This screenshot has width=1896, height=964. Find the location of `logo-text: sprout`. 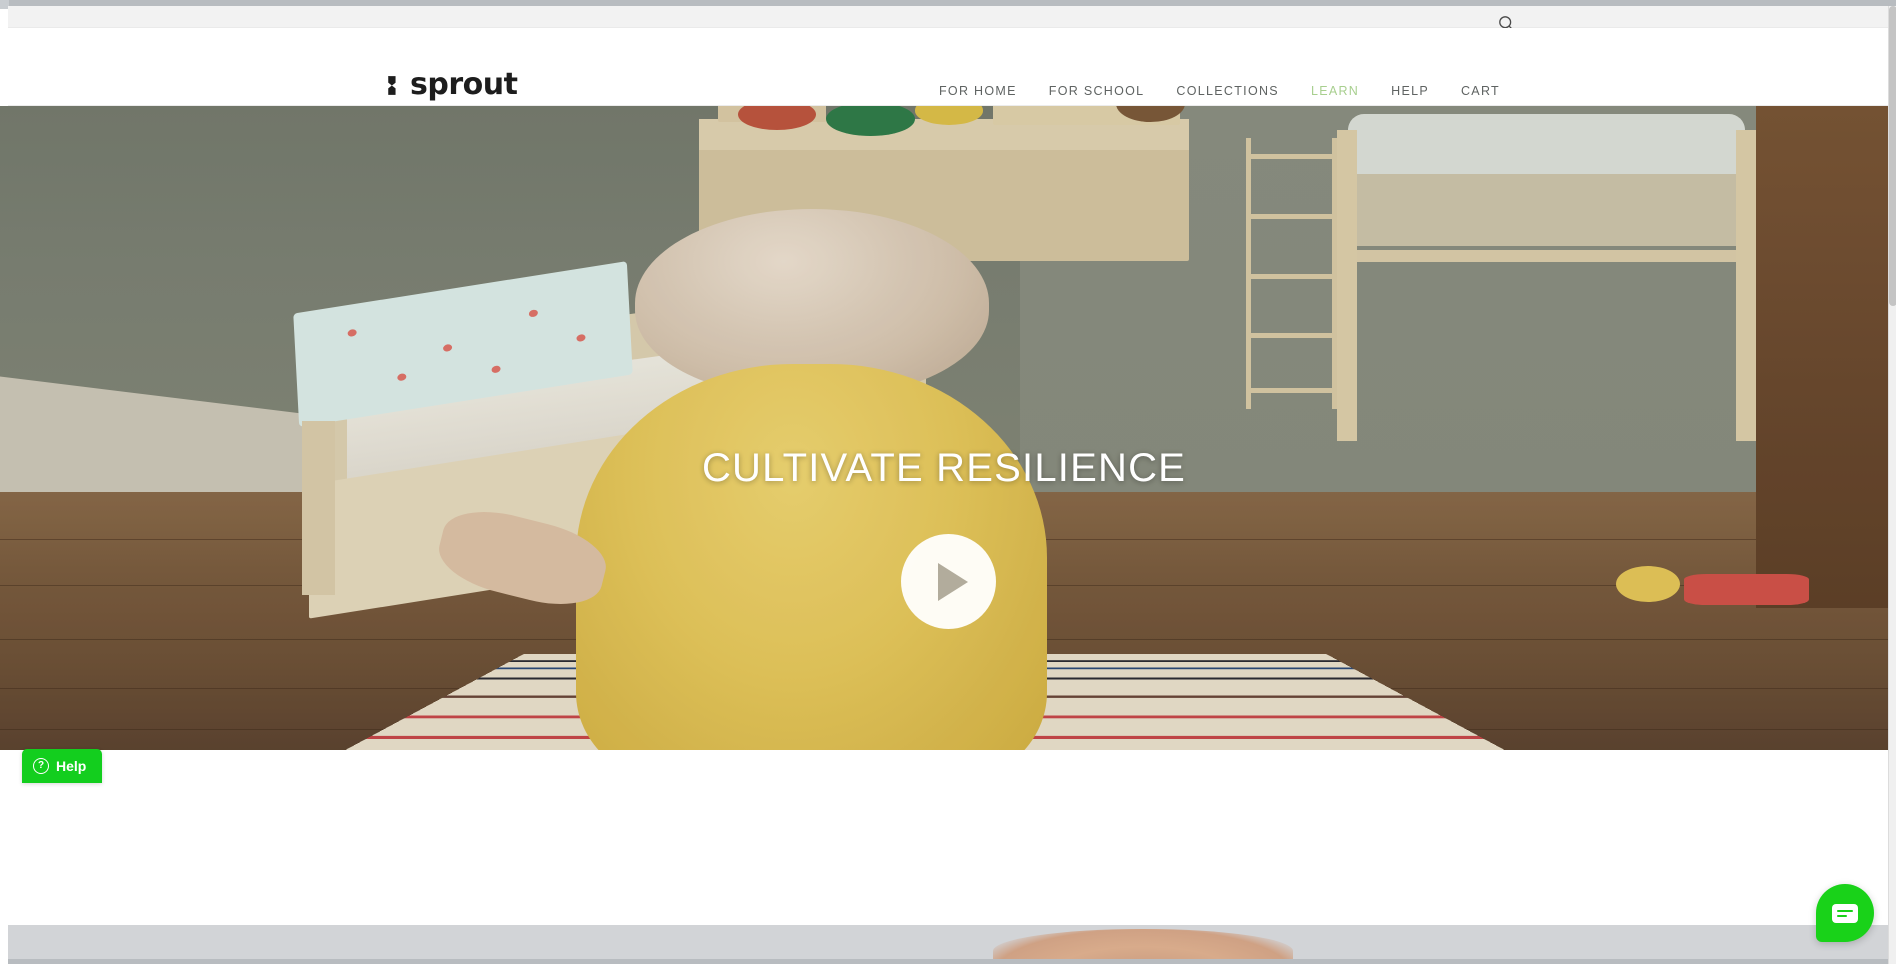

logo-text: sprout is located at coordinates (464, 84).